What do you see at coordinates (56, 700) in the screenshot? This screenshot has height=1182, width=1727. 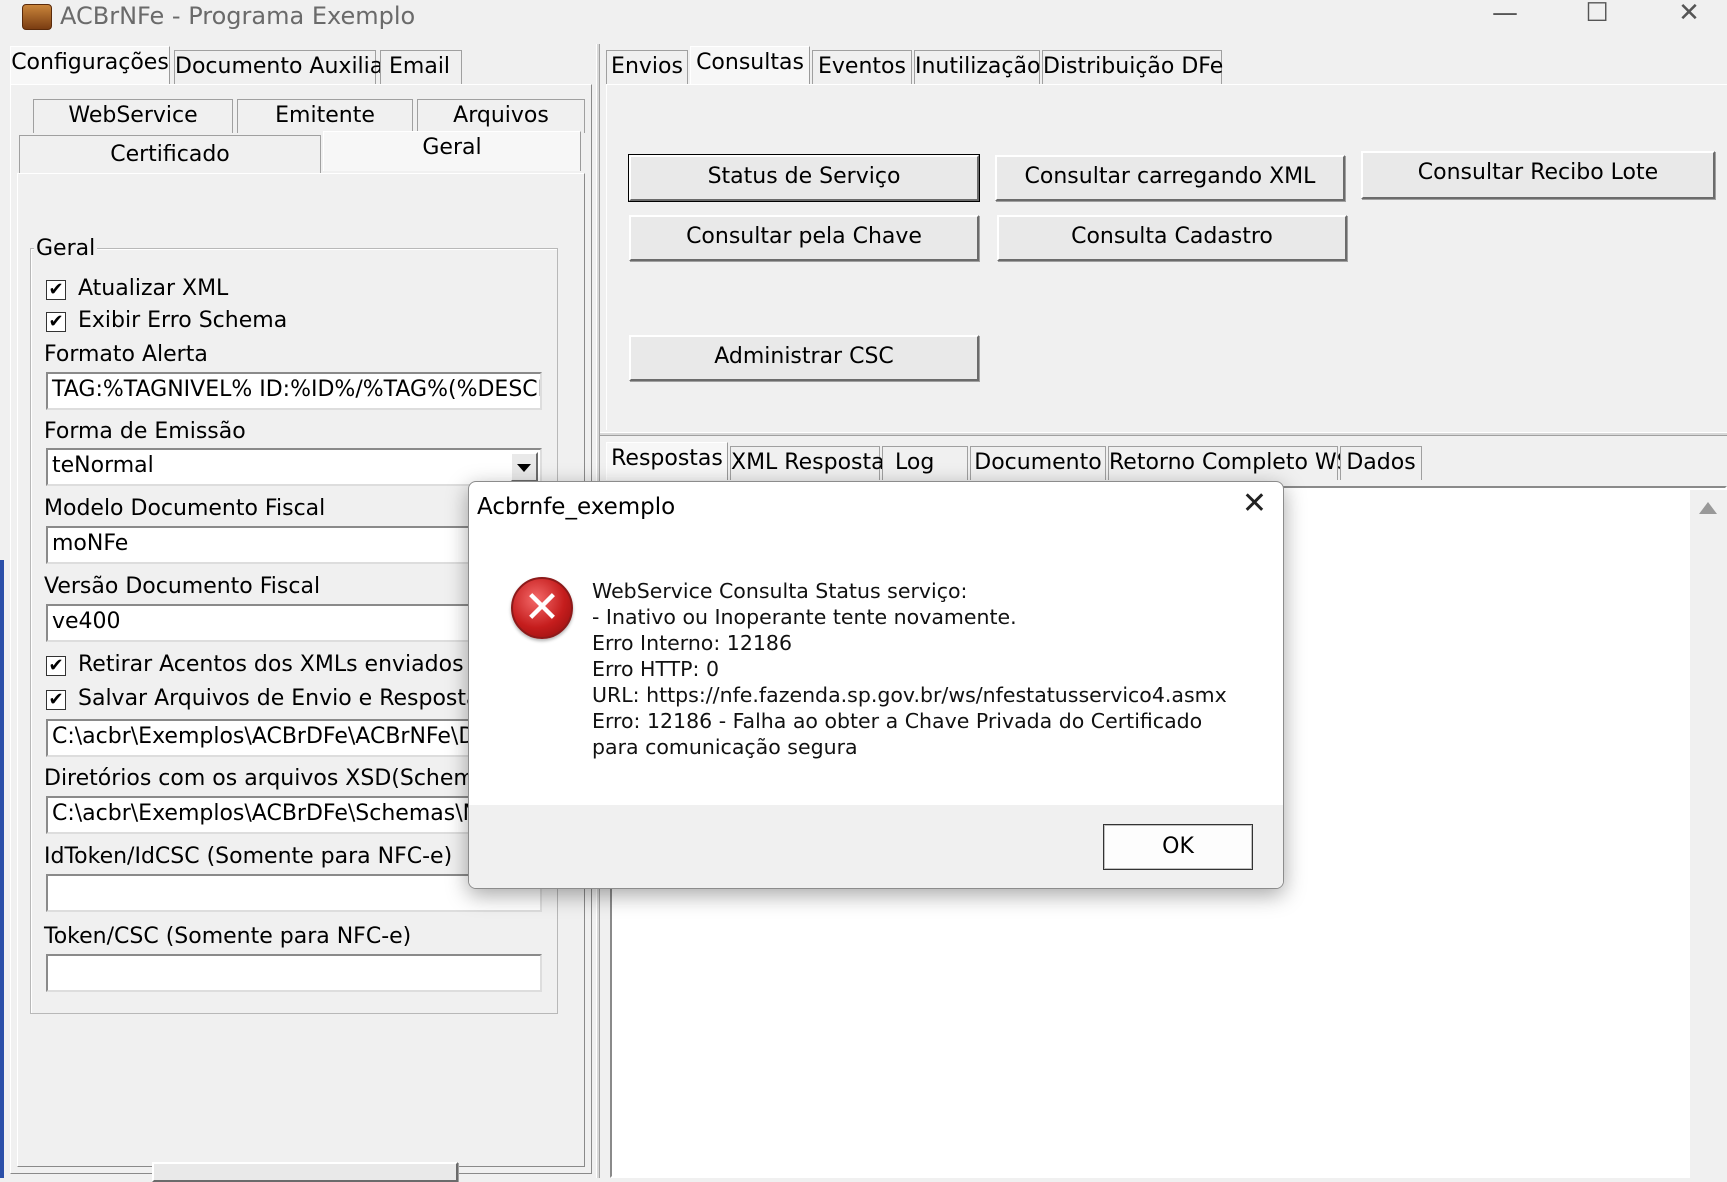 I see `salvar-arquivos-checkbox: ✔` at bounding box center [56, 700].